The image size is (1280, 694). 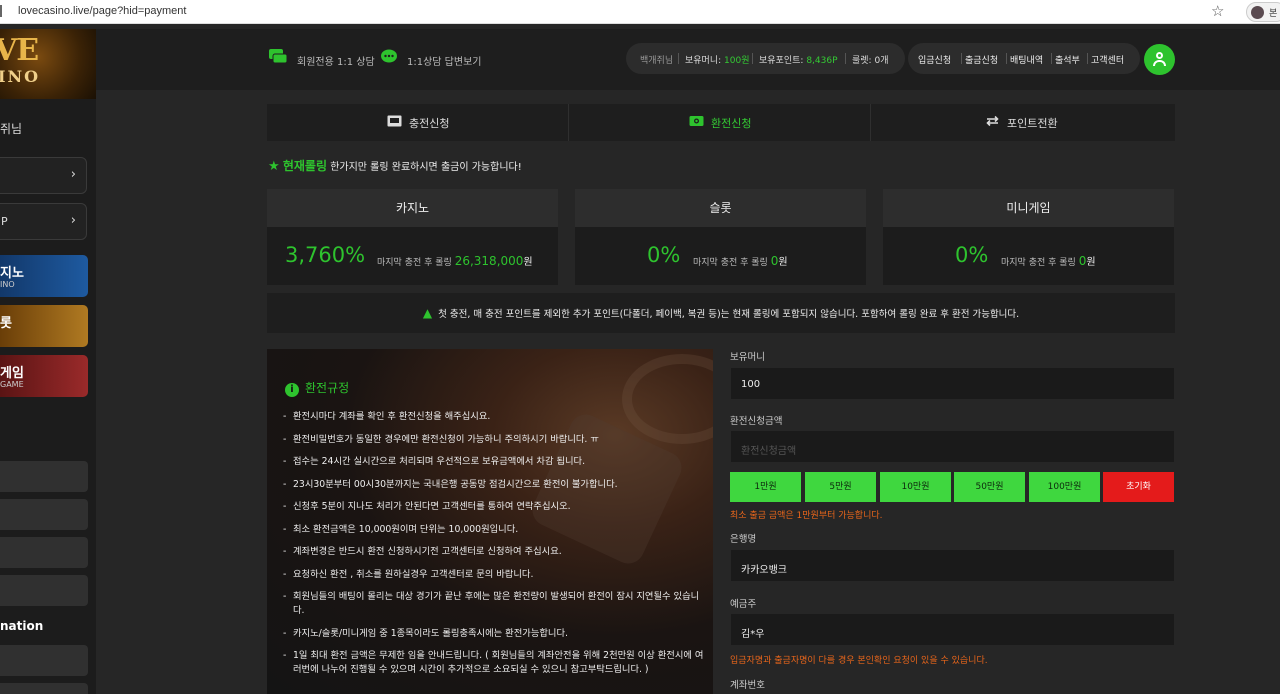 I want to click on sidebar-game-casino: 지노 INO, so click(x=44, y=276).